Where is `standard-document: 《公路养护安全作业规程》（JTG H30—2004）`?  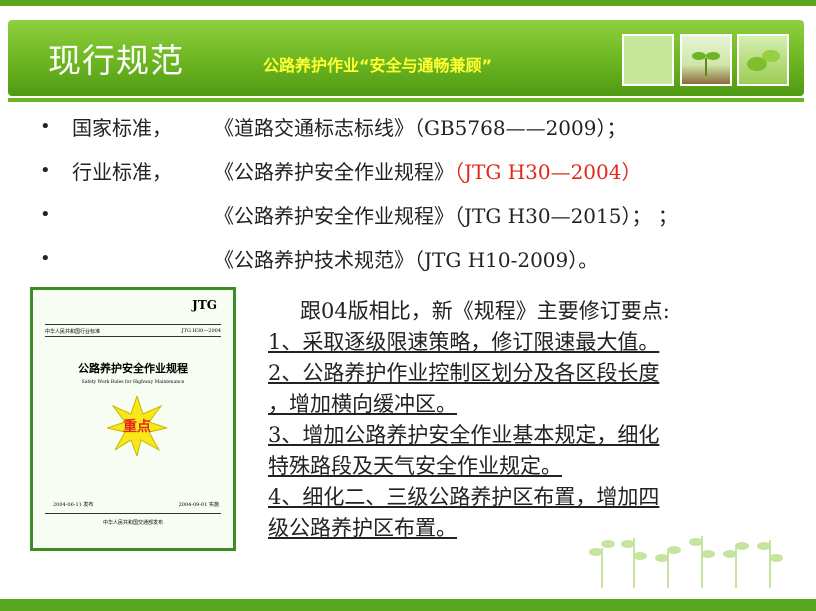 standard-document: 《公路养护安全作业规程》（JTG H30—2004） is located at coordinates (428, 172).